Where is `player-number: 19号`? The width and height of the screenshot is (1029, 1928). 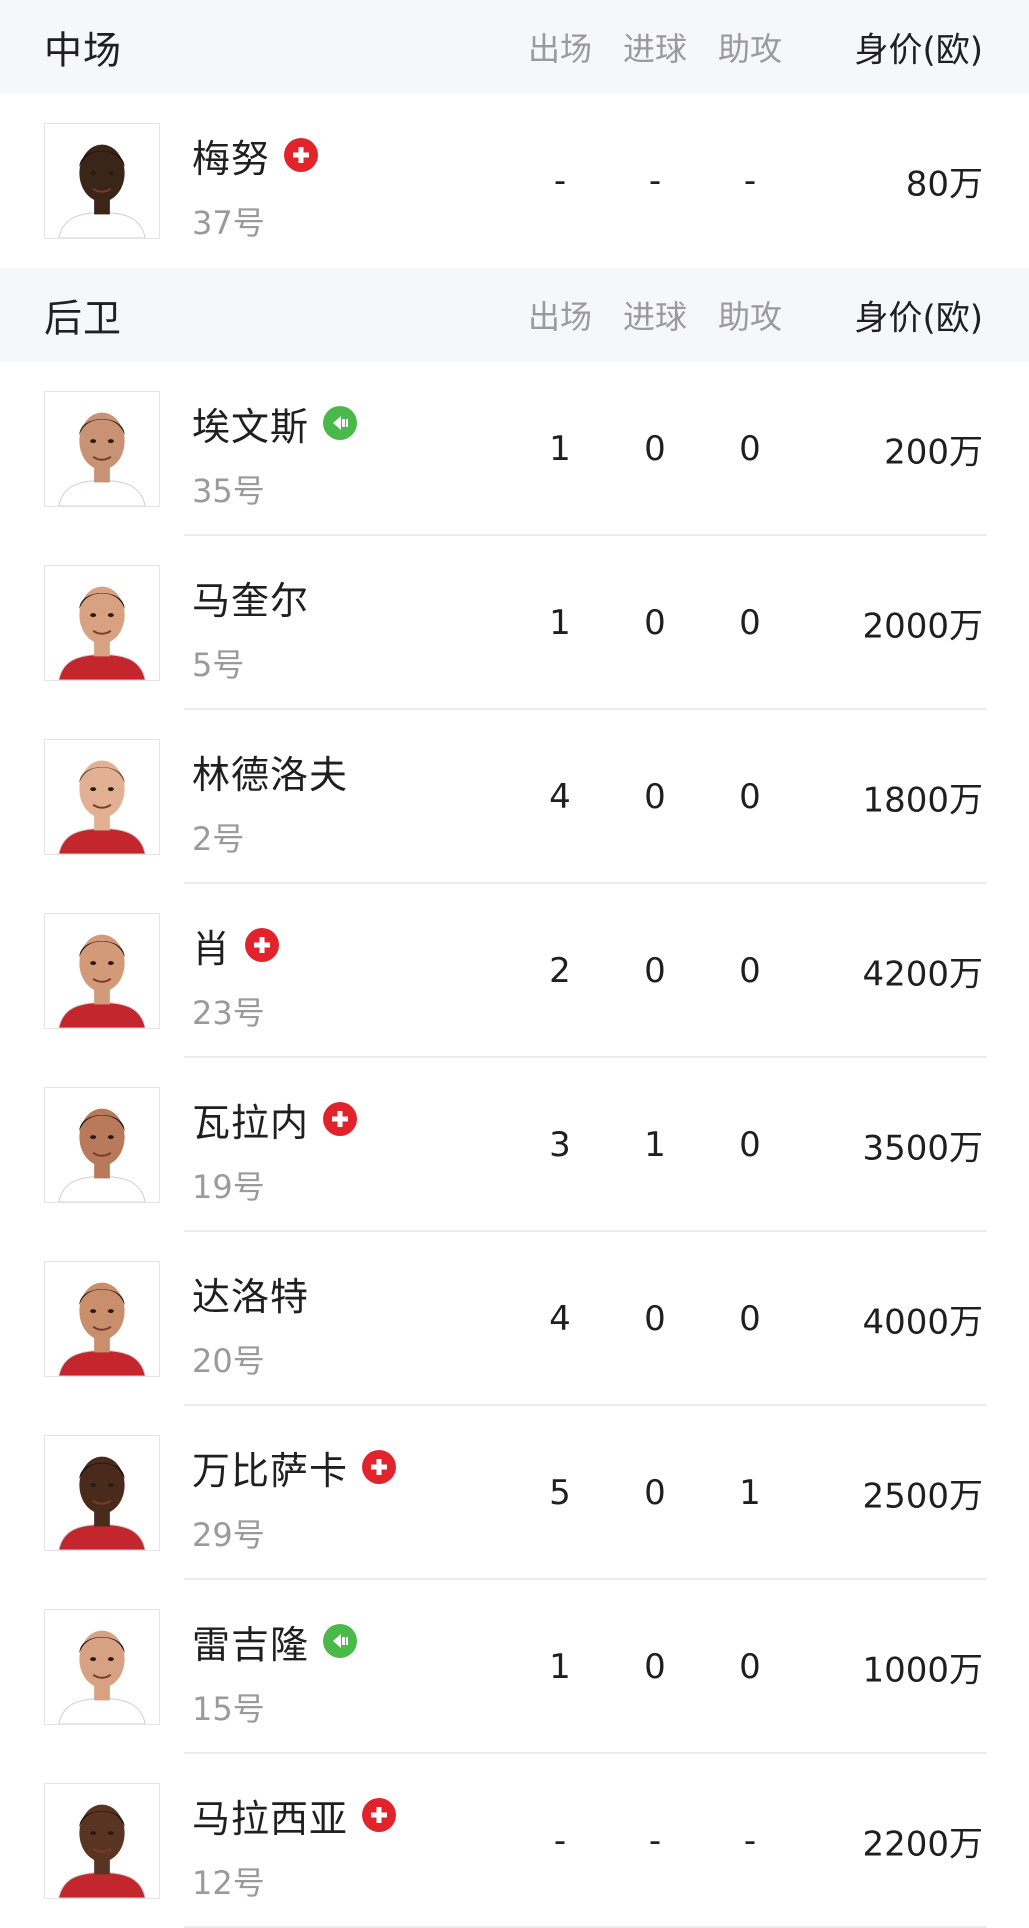 player-number: 19号 is located at coordinates (228, 1187).